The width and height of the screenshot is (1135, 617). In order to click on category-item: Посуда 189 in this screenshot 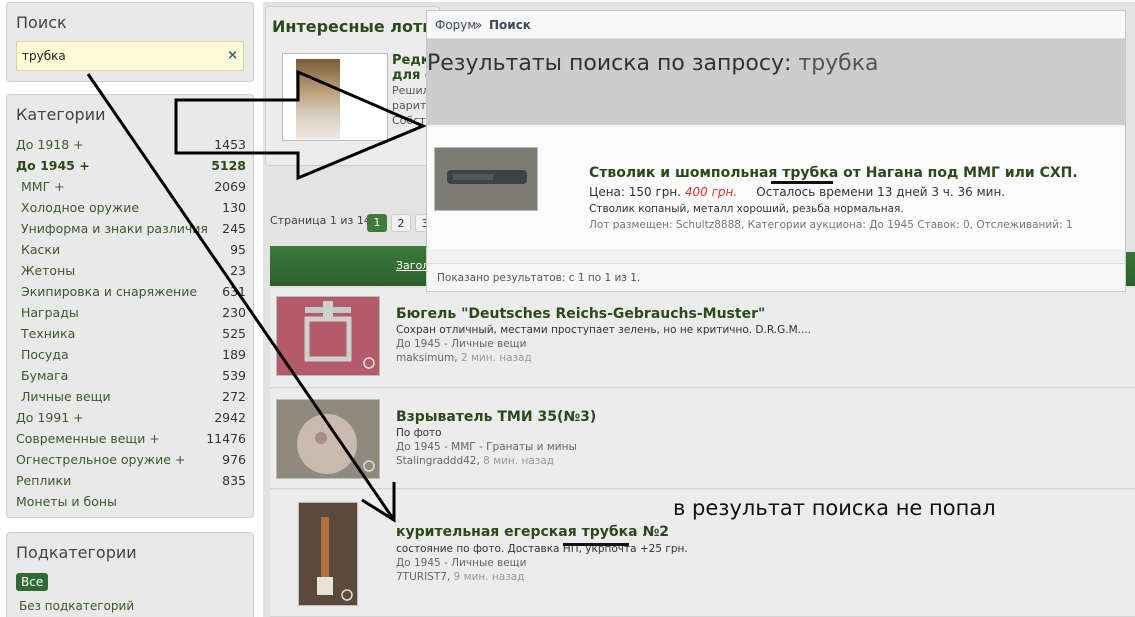, I will do `click(131, 355)`.